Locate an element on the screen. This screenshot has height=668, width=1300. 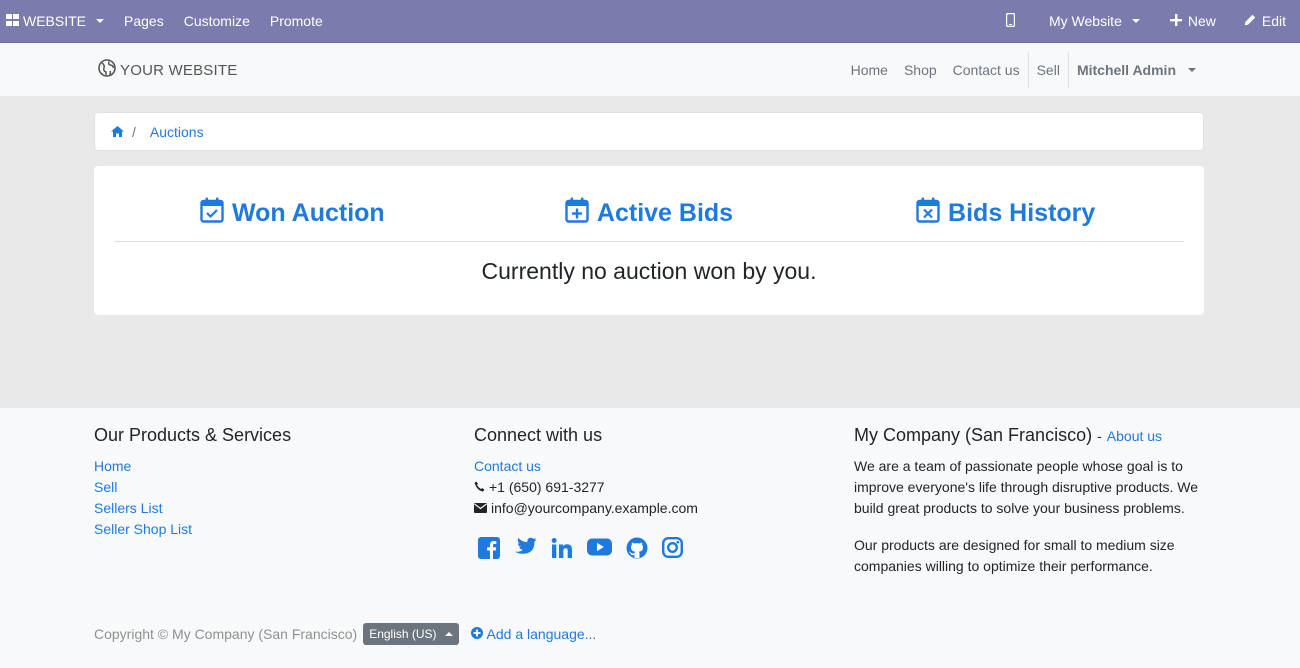
my-website-label: My Website is located at coordinates (1085, 21).